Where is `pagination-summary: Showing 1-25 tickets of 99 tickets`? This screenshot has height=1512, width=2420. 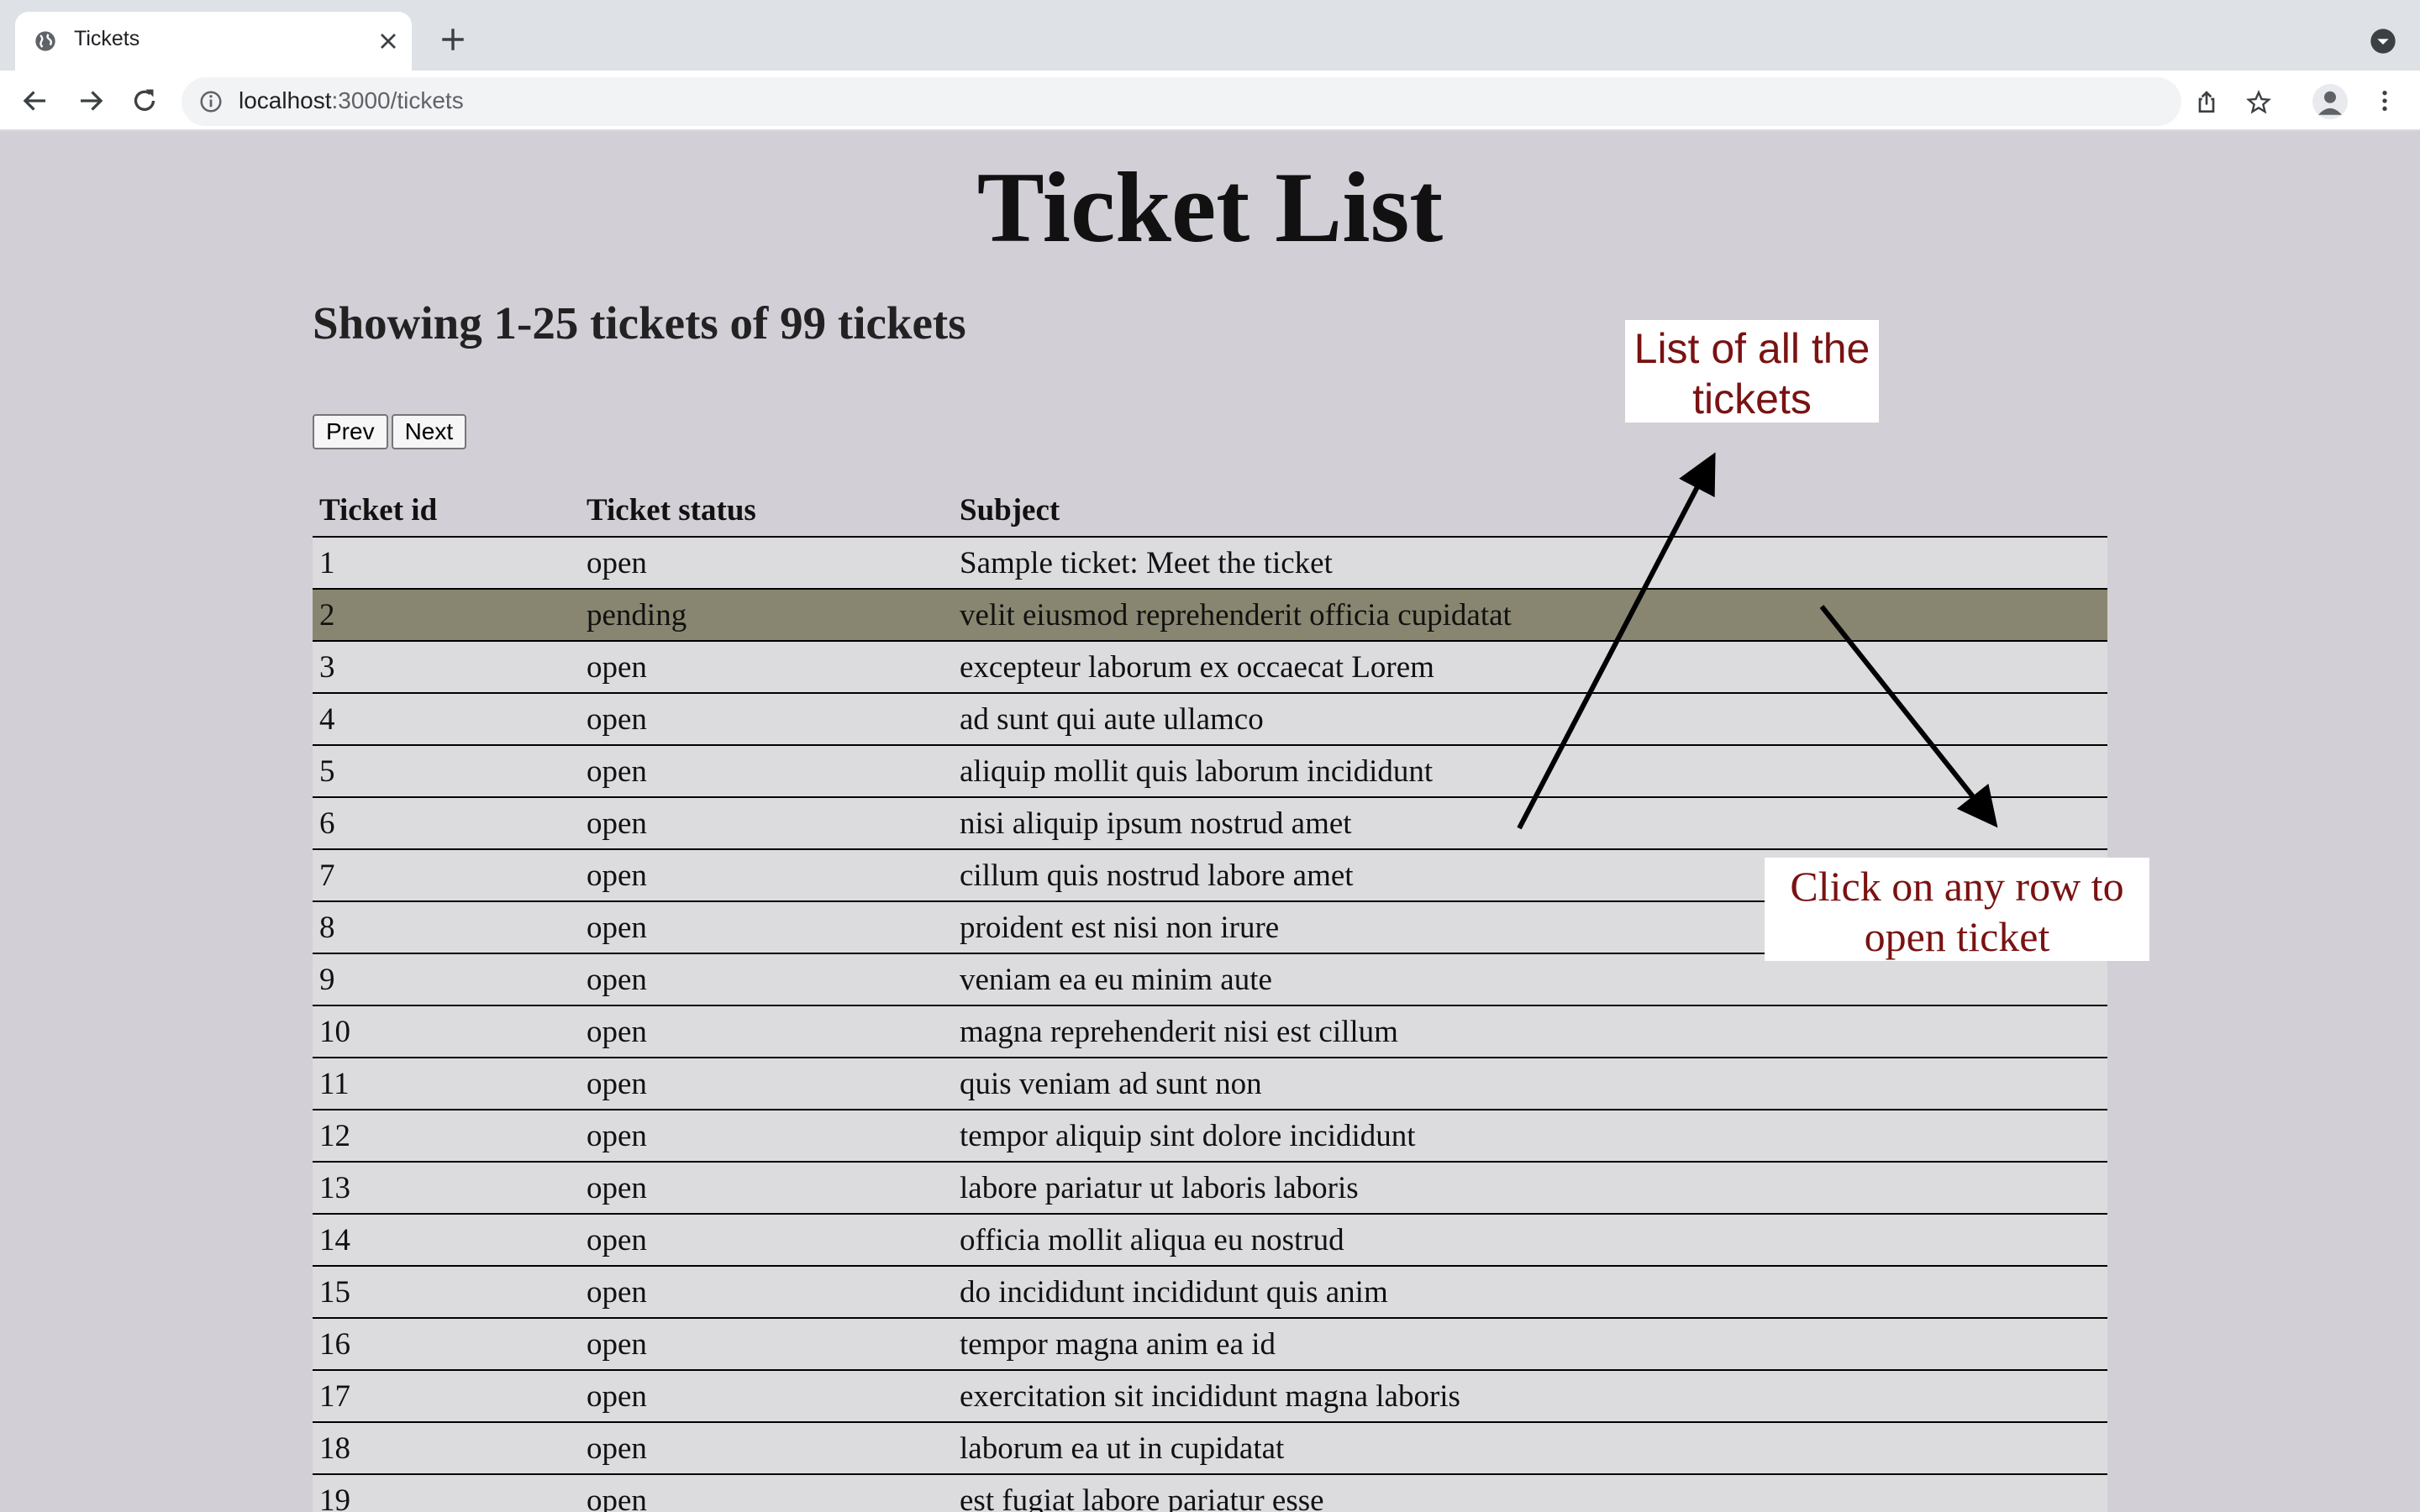 pagination-summary: Showing 1-25 tickets of 99 tickets is located at coordinates (639, 323).